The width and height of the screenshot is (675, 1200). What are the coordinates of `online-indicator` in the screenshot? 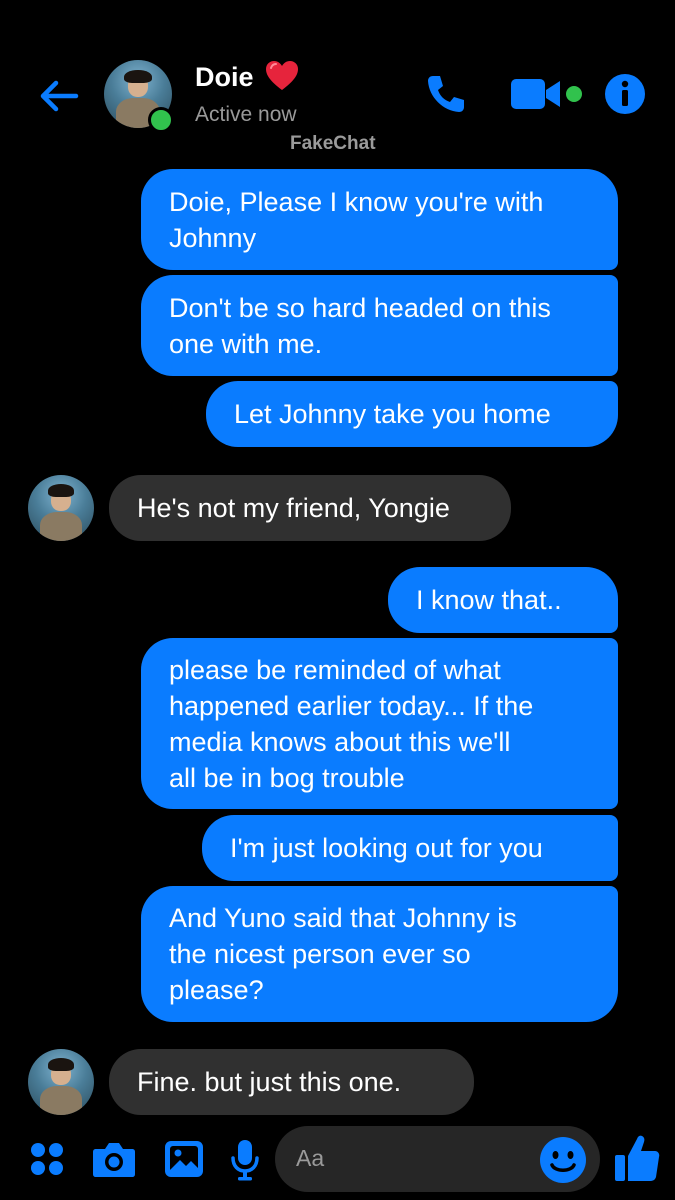 It's located at (161, 120).